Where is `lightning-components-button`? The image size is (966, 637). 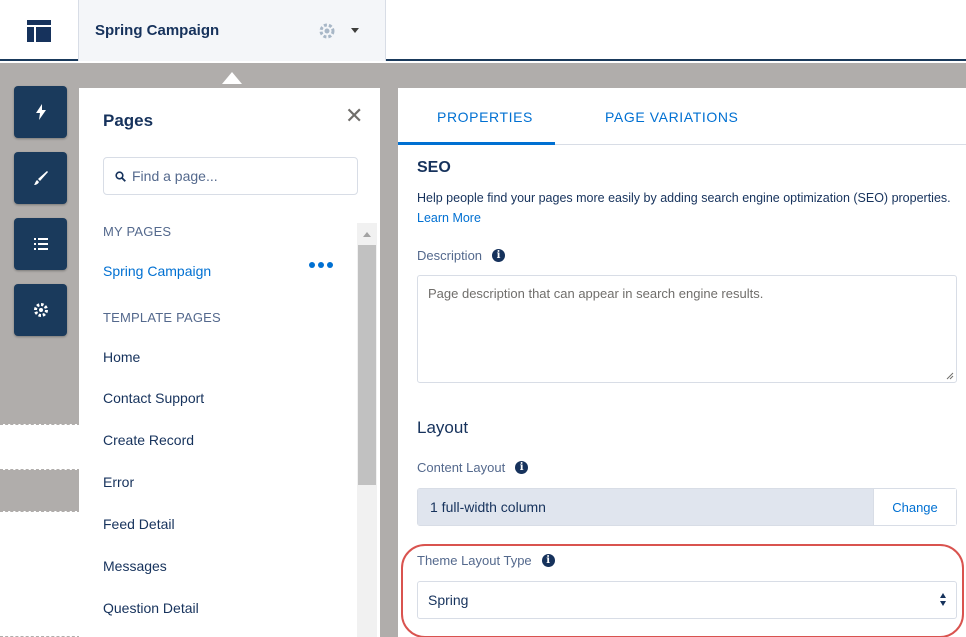 lightning-components-button is located at coordinates (40, 112).